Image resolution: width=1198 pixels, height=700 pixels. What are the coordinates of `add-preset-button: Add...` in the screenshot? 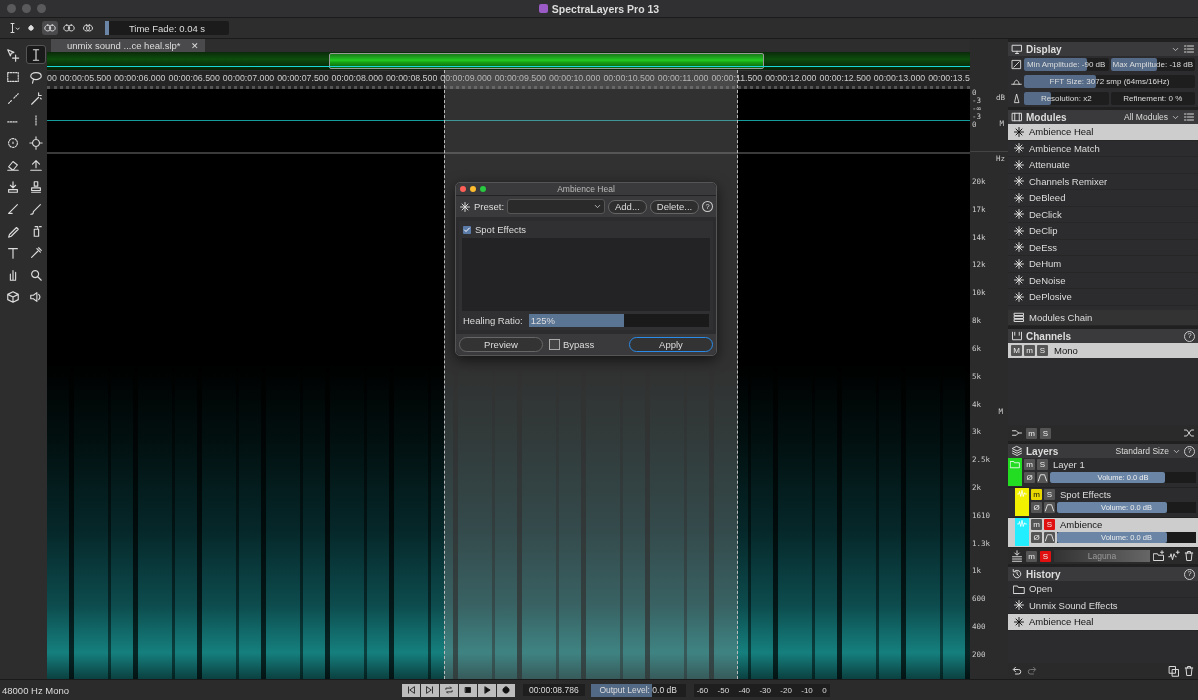 It's located at (627, 206).